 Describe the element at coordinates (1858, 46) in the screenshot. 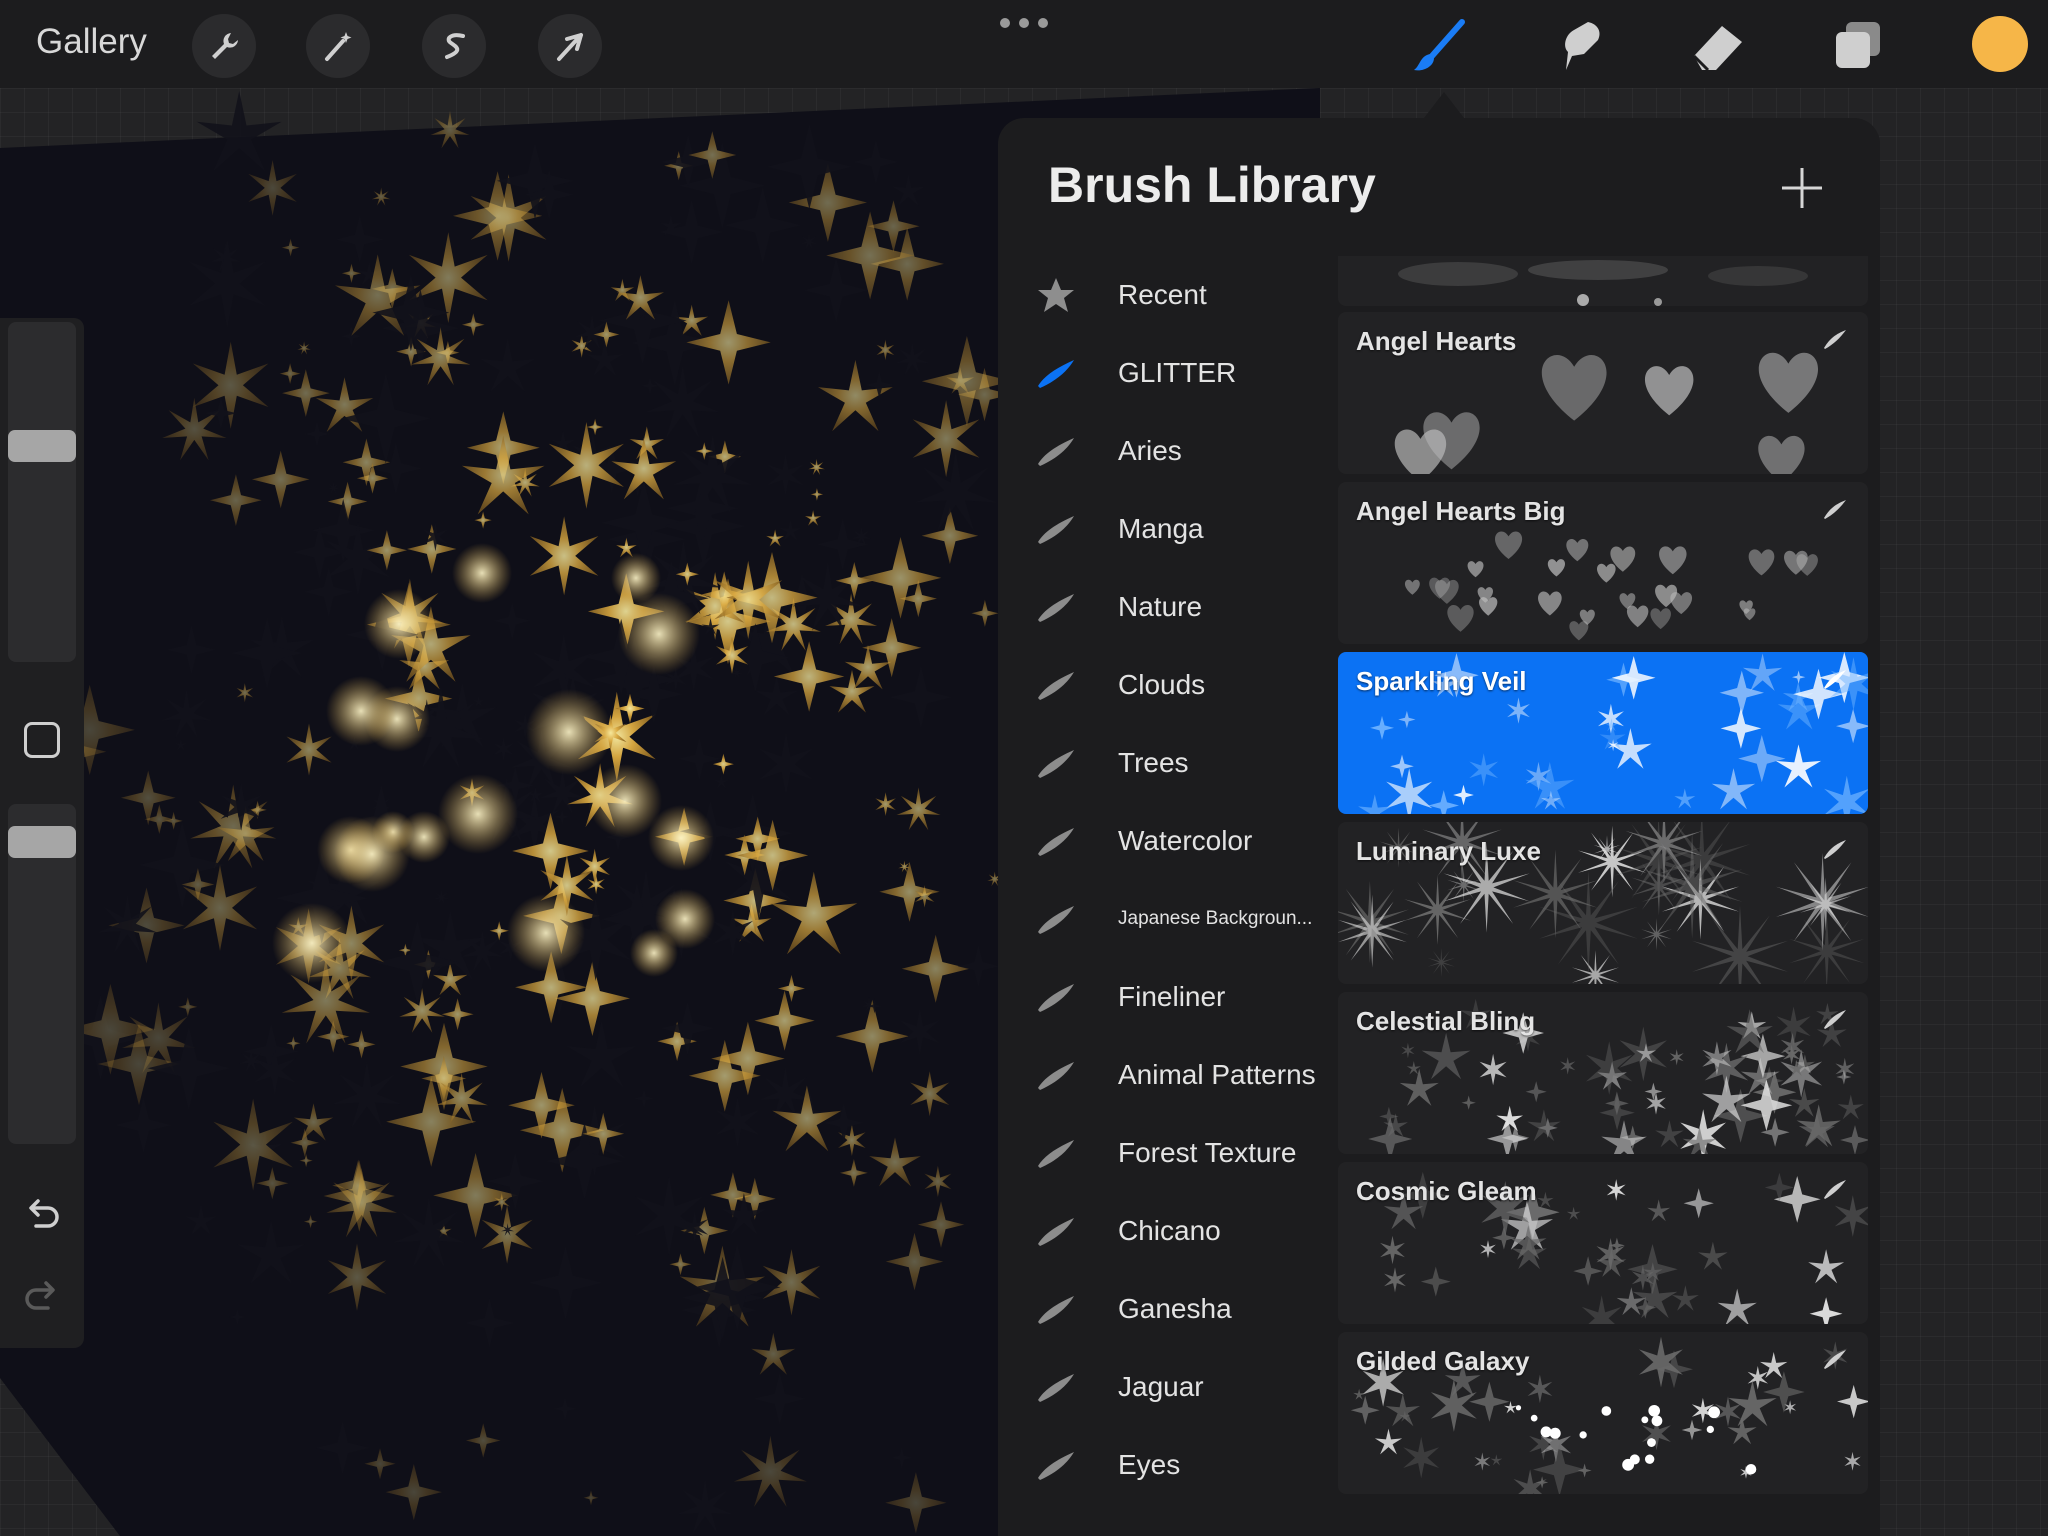

I see `layers-icon` at that location.